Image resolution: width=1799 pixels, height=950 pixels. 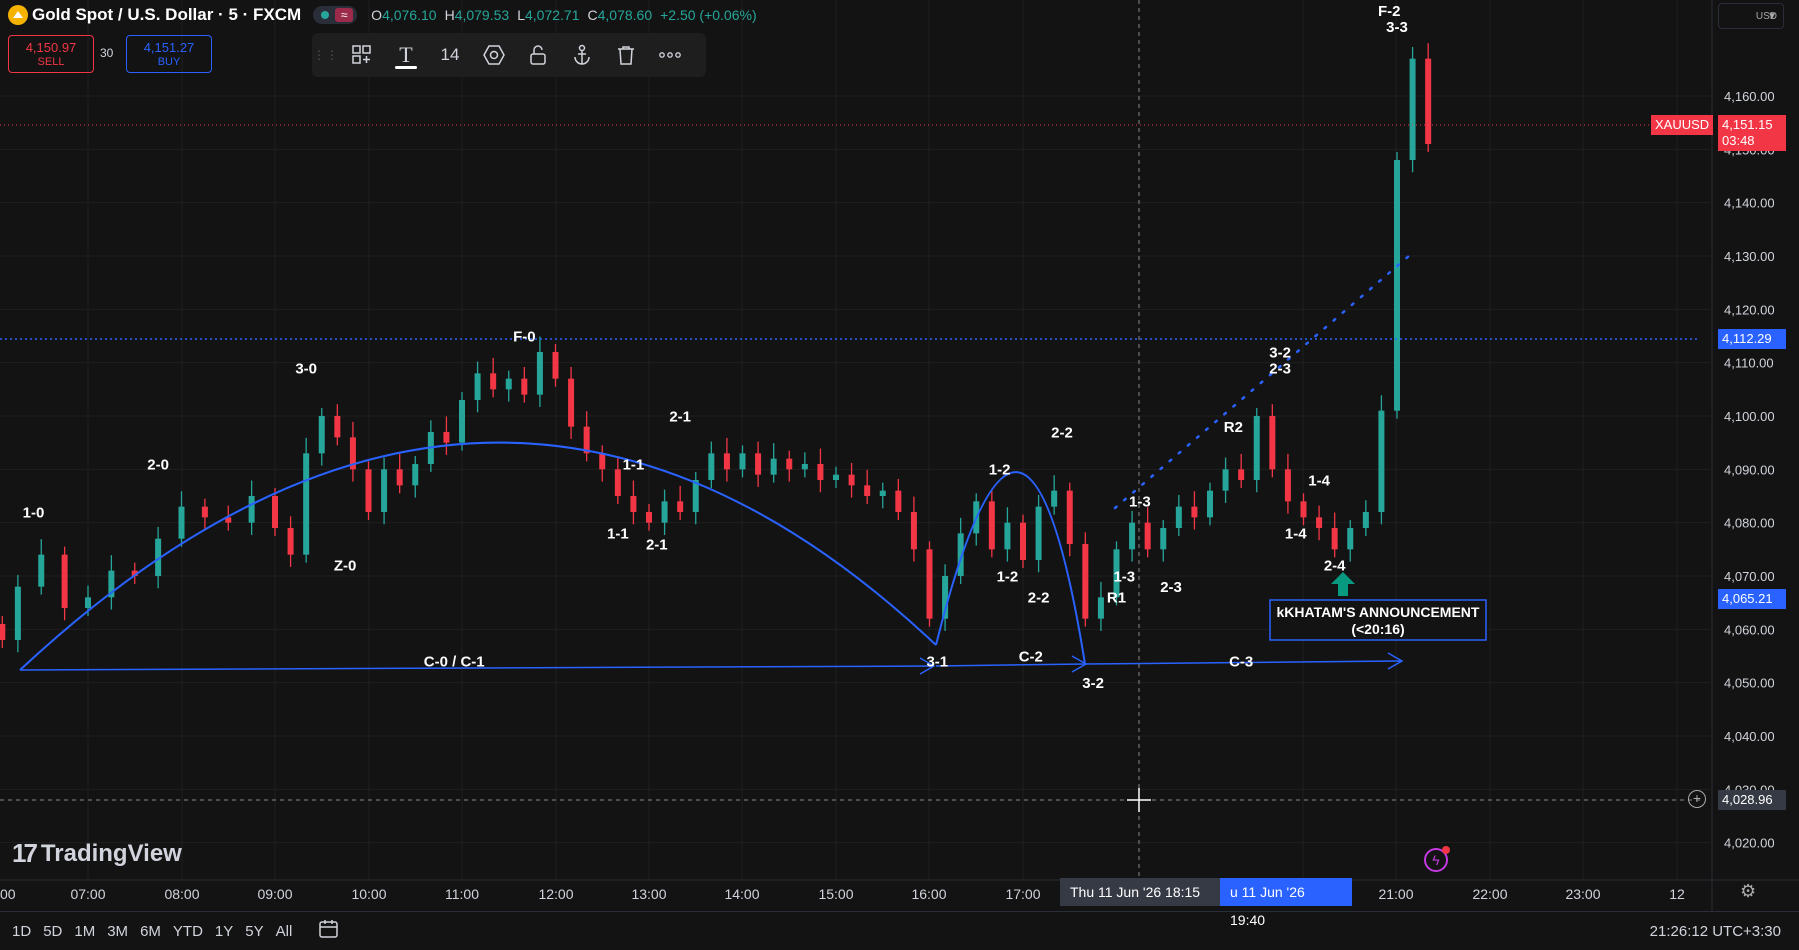 I want to click on crosshair-price-tag: 4,028.96, so click(x=1752, y=800).